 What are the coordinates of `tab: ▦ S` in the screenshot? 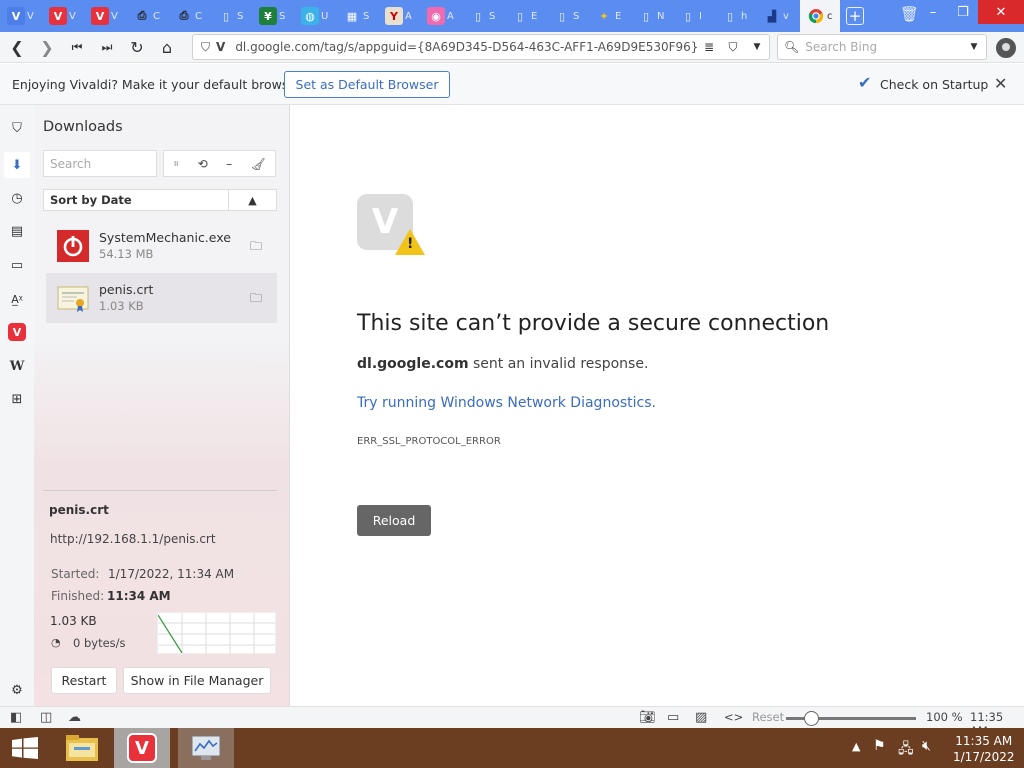 It's located at (357, 16).